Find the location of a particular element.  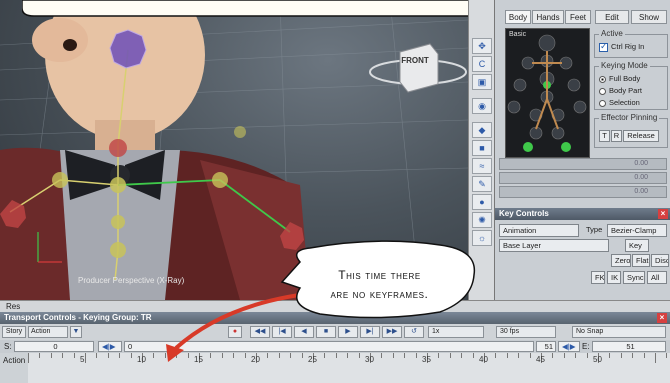

callout-text: This time there are no keyframes. is located at coordinates (379, 285).